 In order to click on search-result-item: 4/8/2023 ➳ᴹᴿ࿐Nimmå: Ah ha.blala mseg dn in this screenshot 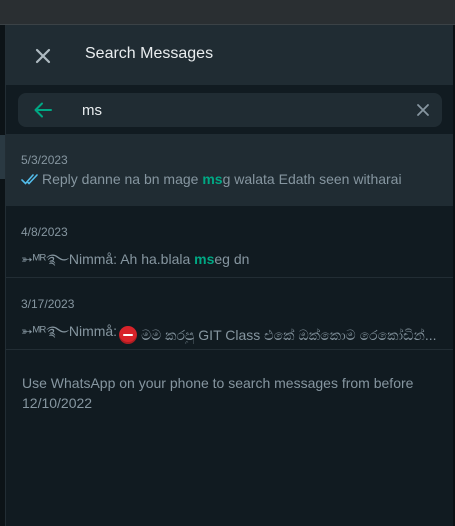, I will do `click(229, 242)`.